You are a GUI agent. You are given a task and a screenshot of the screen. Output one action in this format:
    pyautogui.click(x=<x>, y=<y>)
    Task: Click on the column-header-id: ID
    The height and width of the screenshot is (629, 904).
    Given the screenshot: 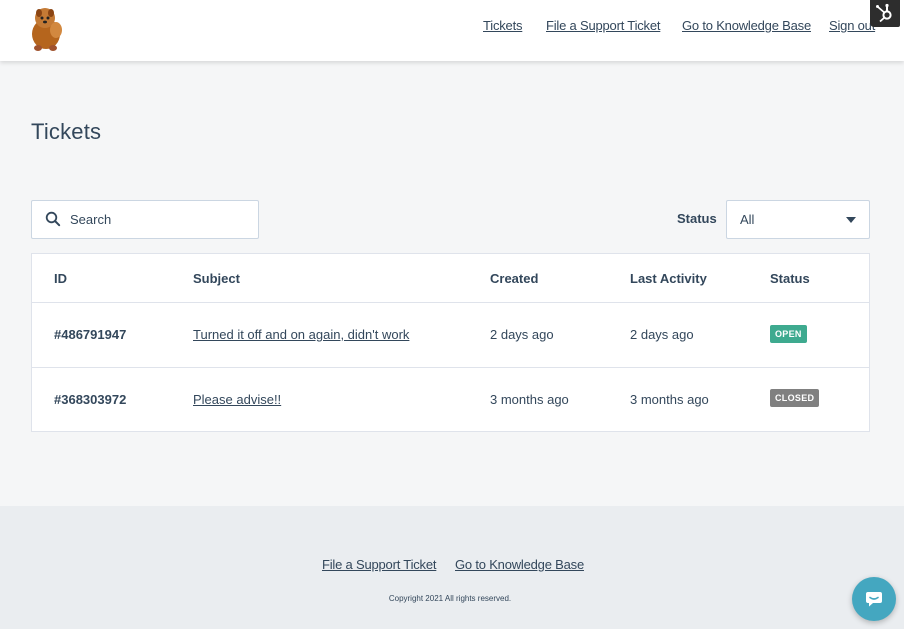 What is the action you would take?
    pyautogui.click(x=60, y=278)
    